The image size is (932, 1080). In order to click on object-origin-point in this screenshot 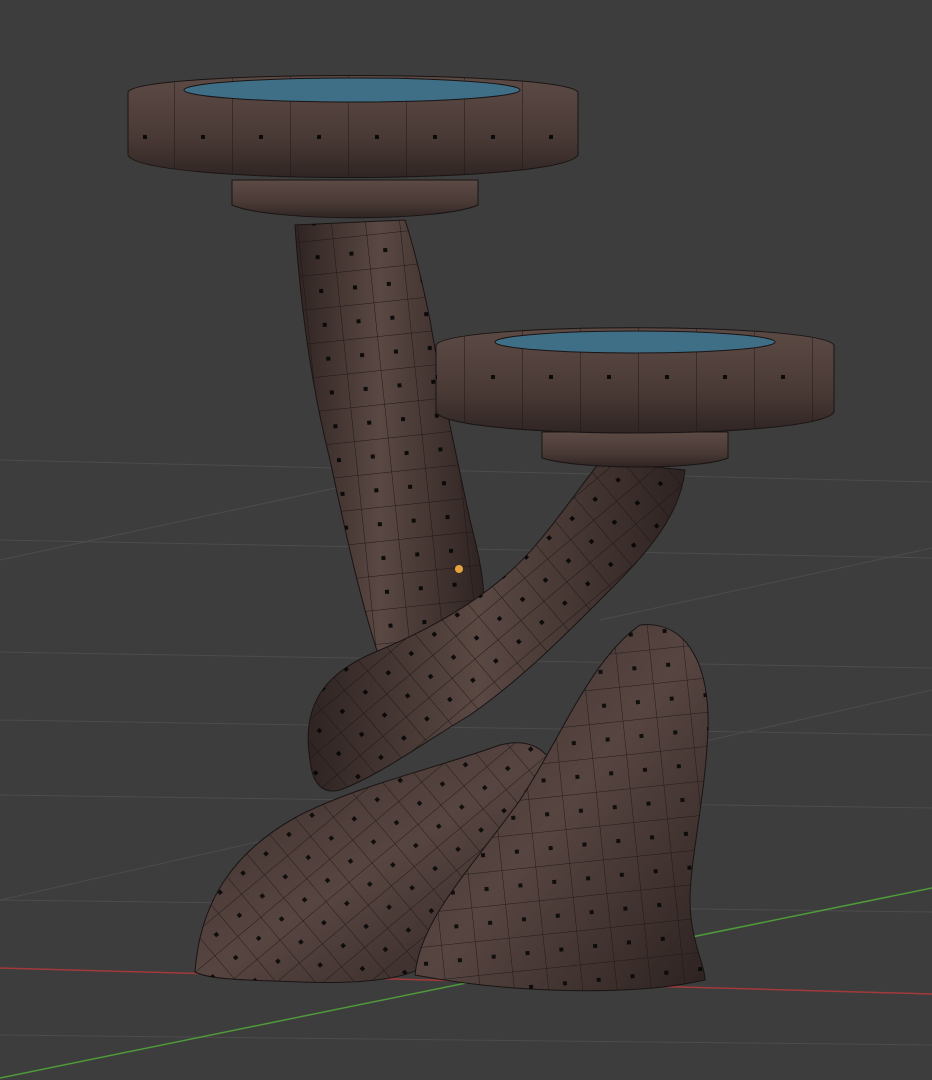, I will do `click(459, 569)`.